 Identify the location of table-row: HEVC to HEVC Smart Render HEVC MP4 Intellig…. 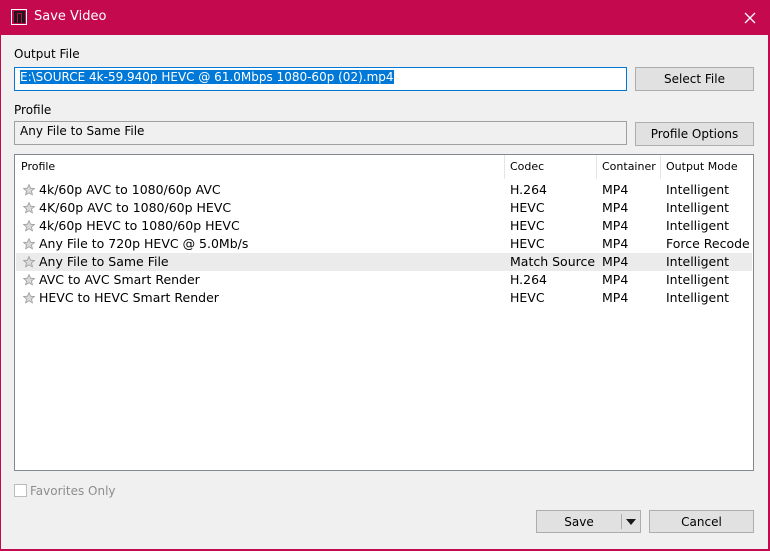
(384, 298).